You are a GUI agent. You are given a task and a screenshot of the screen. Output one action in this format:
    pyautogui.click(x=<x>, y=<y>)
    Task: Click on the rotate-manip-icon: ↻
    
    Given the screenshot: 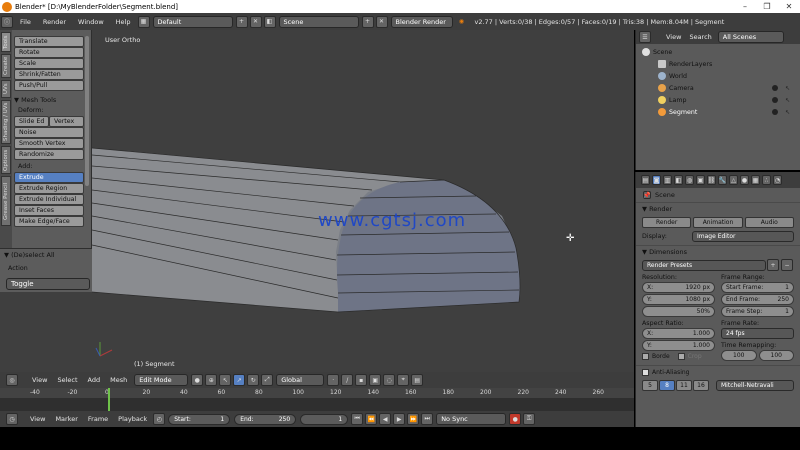 What is the action you would take?
    pyautogui.click(x=253, y=380)
    